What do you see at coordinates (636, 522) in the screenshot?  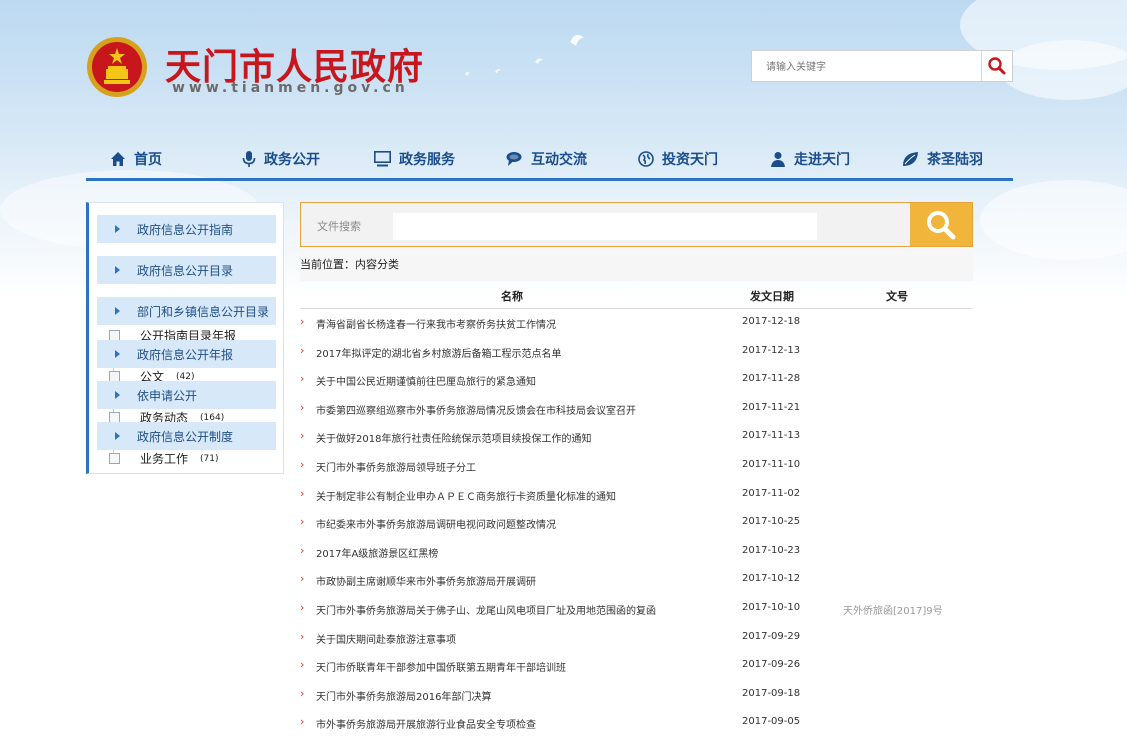 I see `table-row: › 市纪委来市外事侨务旅游局调研电视问政问题整改情况 2017-10-25` at bounding box center [636, 522].